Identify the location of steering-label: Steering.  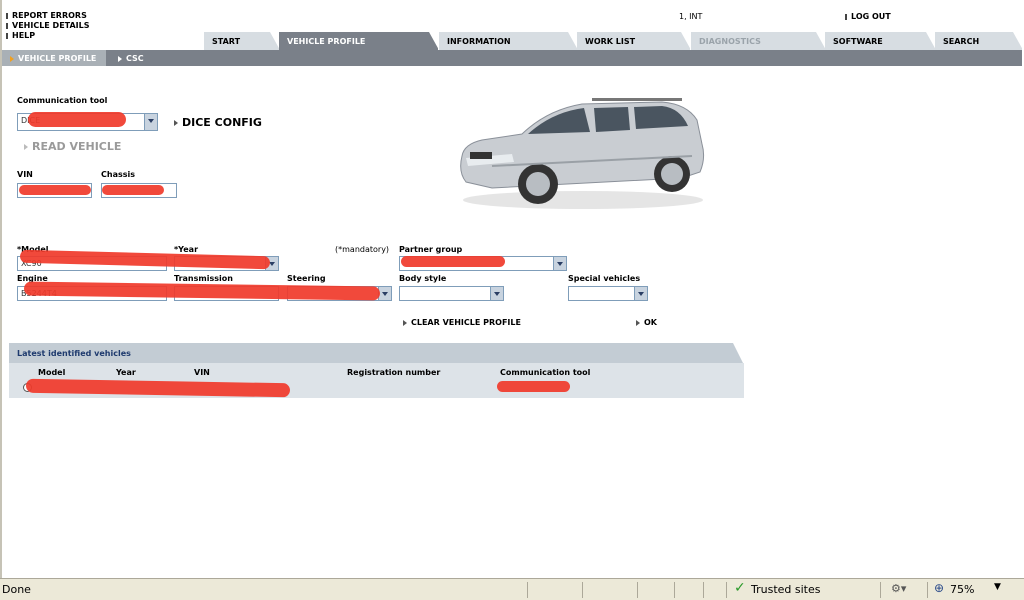
(306, 278).